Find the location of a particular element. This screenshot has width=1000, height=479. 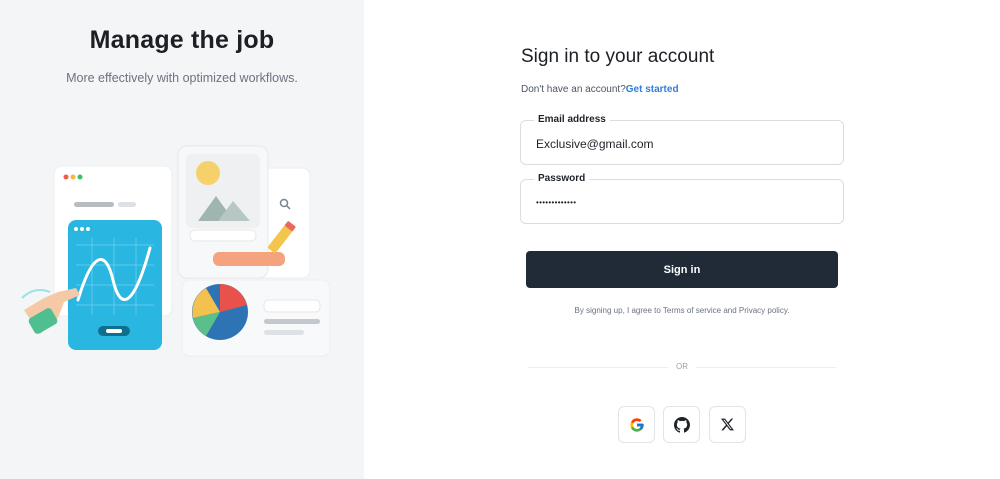

email-label: Email address is located at coordinates (572, 119).